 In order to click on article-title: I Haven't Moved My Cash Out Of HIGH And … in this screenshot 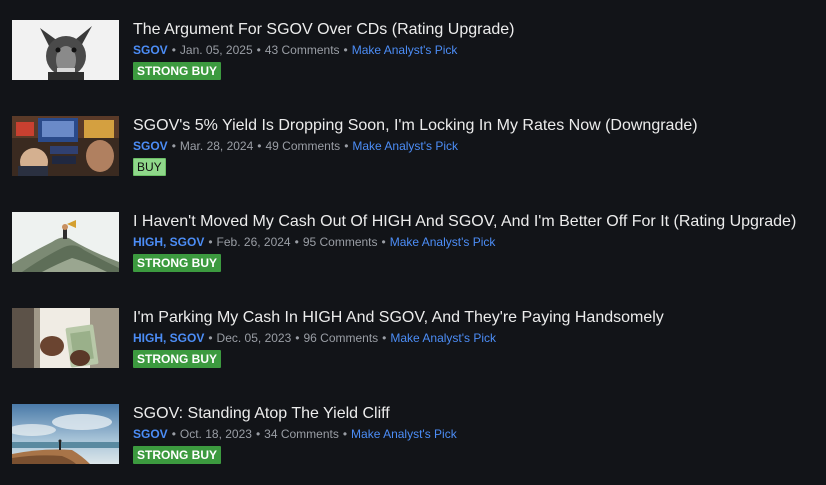, I will do `click(464, 222)`.